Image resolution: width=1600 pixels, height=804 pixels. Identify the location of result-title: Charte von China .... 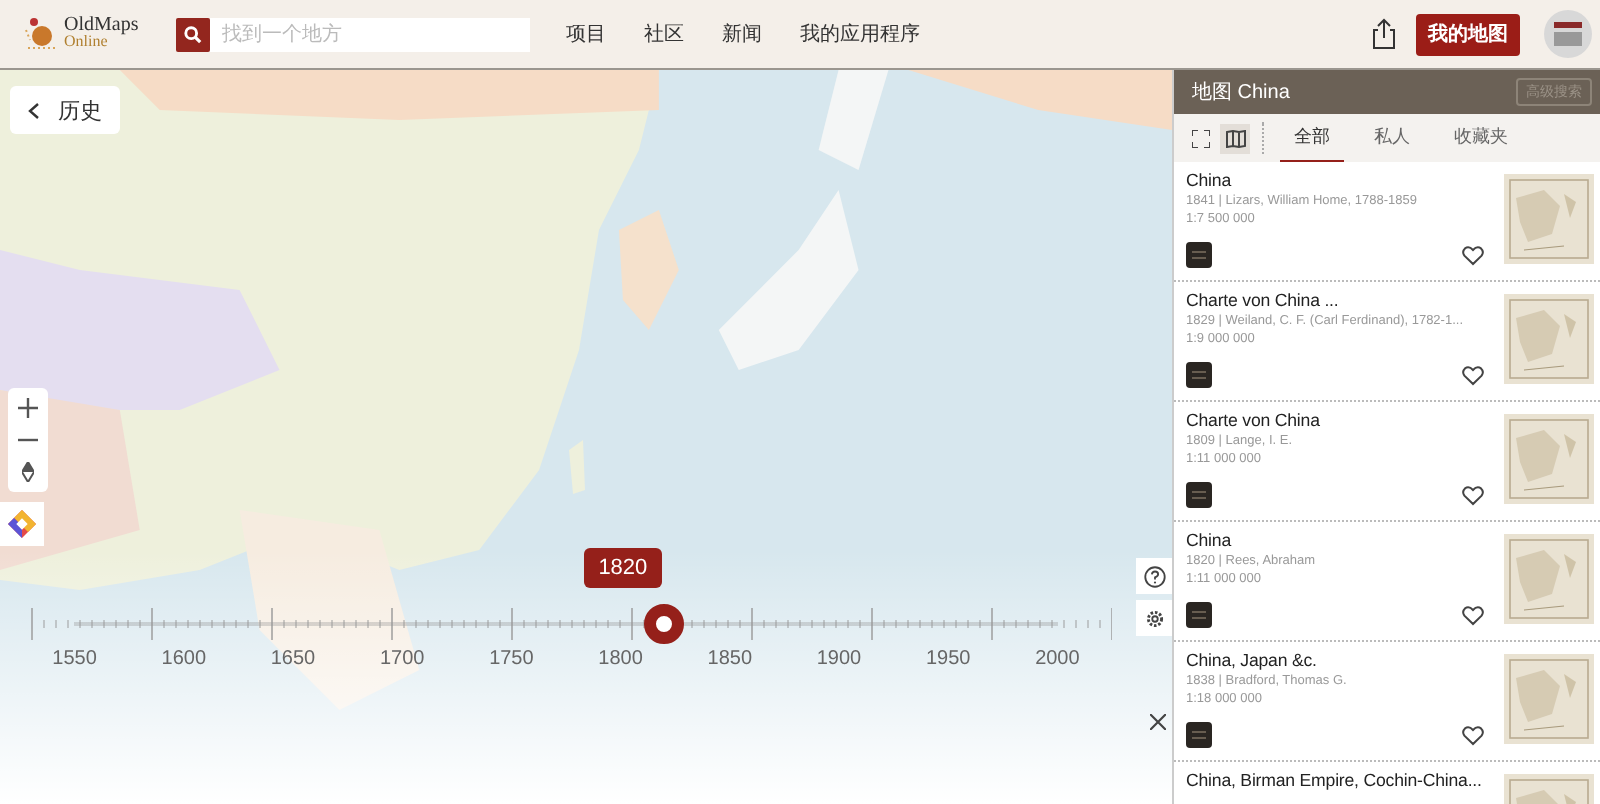
(1345, 300).